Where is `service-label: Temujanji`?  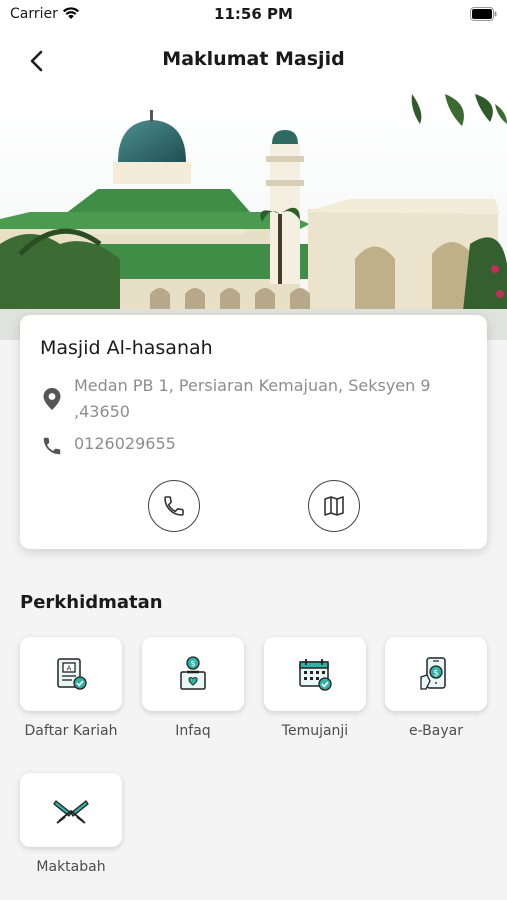 service-label: Temujanji is located at coordinates (315, 731).